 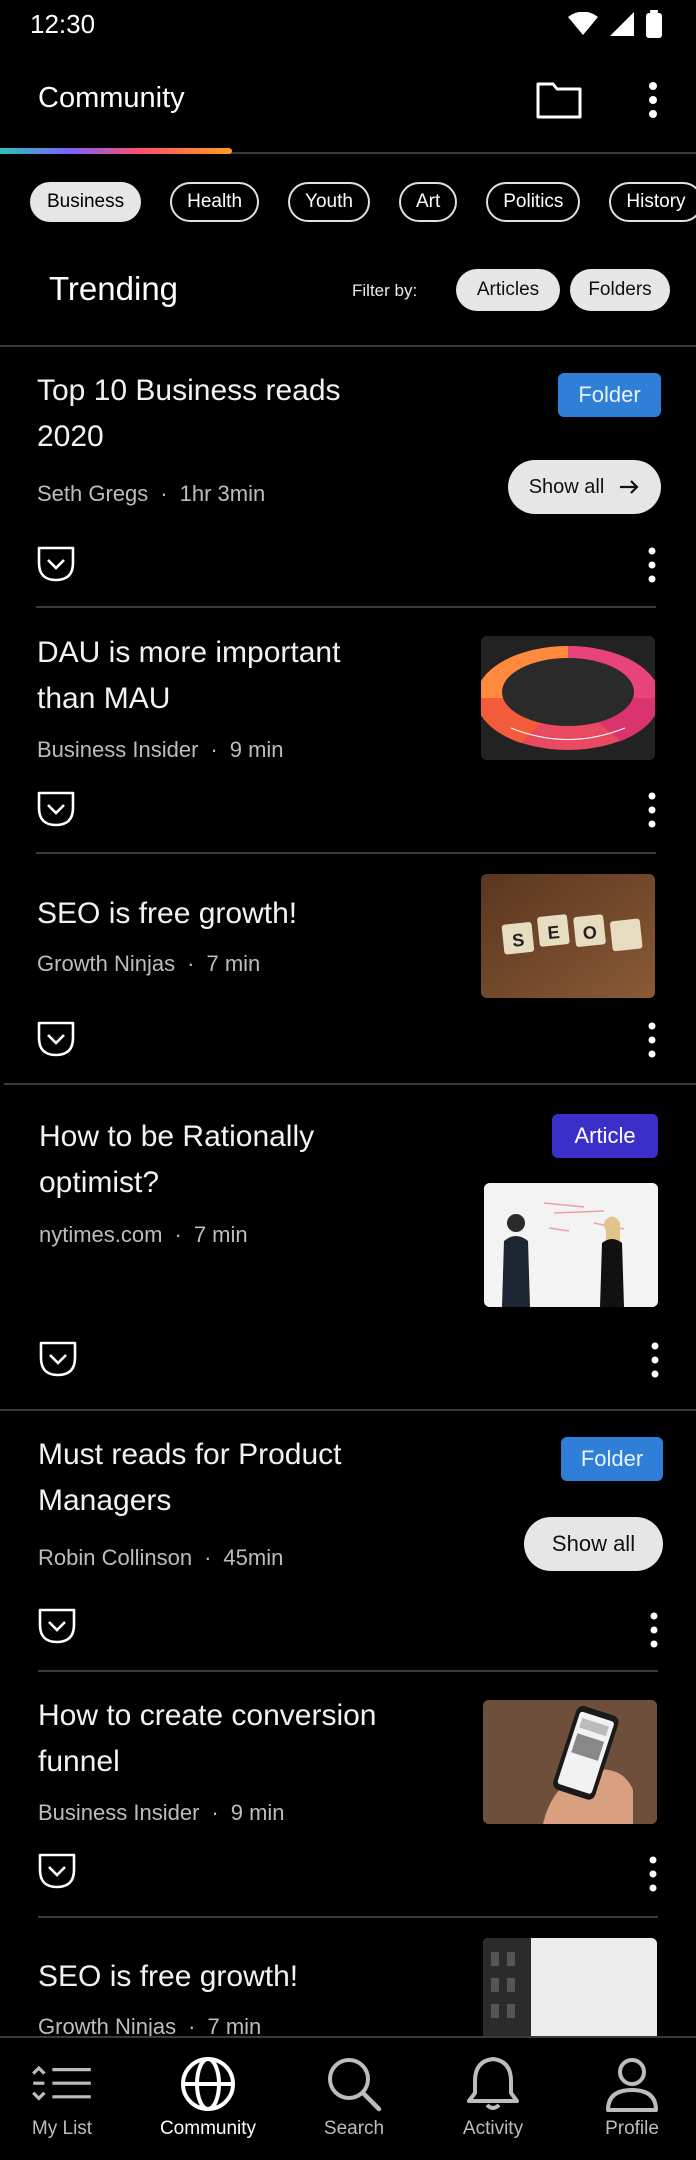 I want to click on nav-label: My List, so click(x=62, y=2128).